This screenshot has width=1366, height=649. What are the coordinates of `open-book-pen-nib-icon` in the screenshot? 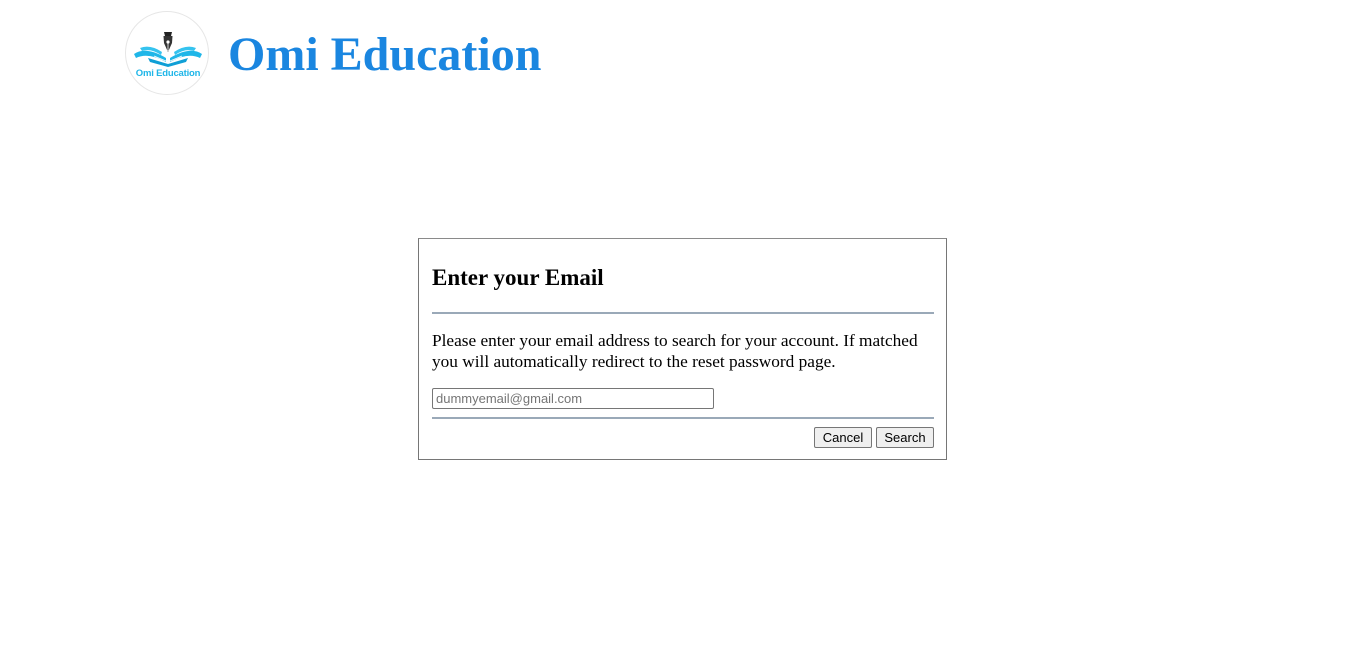 It's located at (168, 49).